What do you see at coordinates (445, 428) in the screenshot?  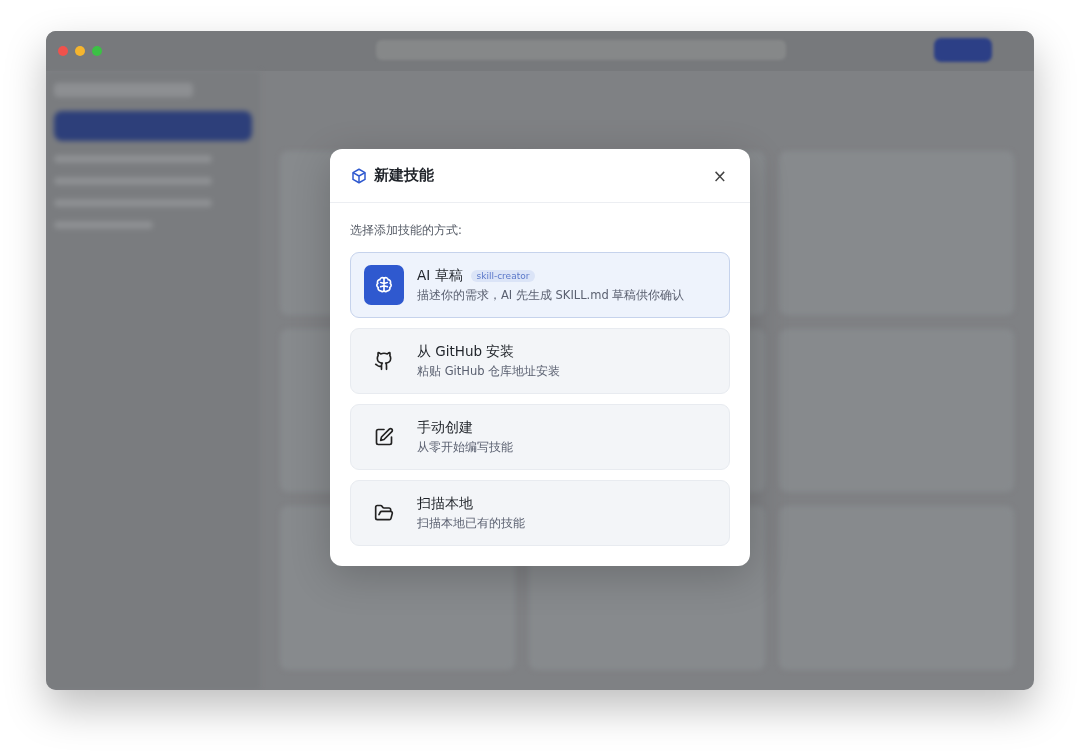 I see `option-title: 手动创建` at bounding box center [445, 428].